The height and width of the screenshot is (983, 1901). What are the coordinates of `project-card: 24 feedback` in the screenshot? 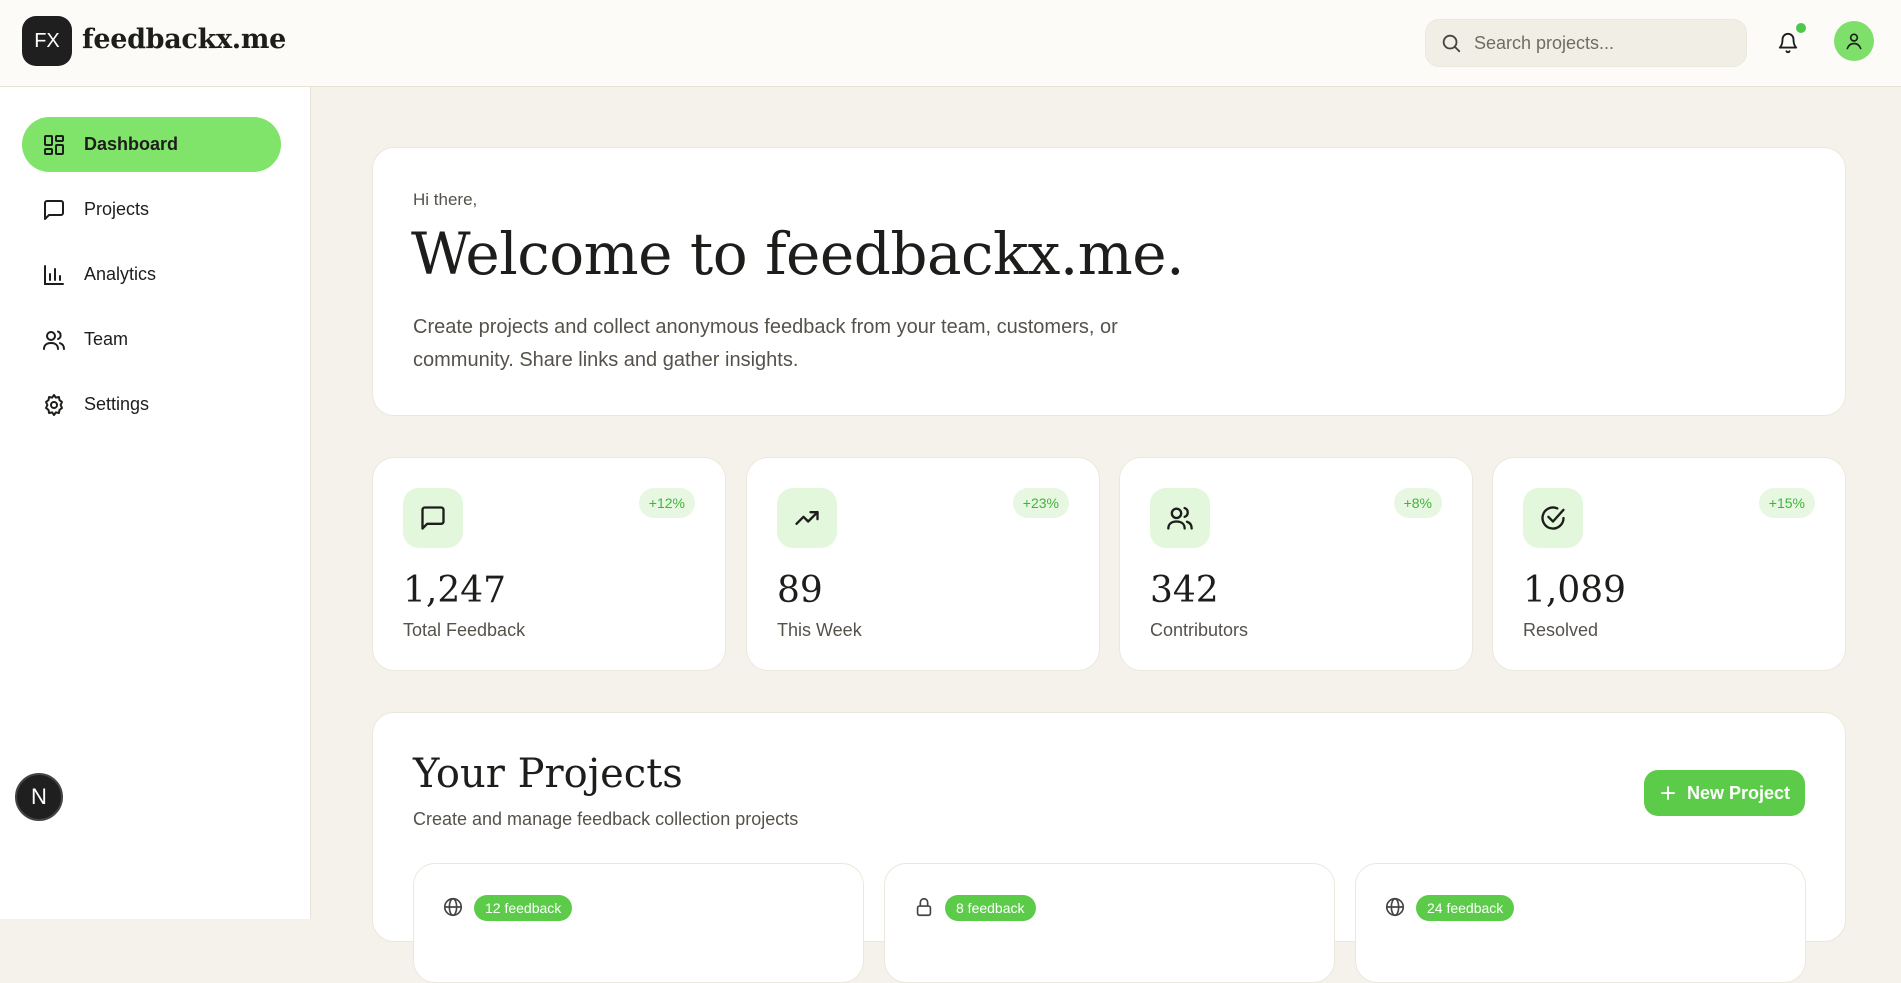 It's located at (1580, 923).